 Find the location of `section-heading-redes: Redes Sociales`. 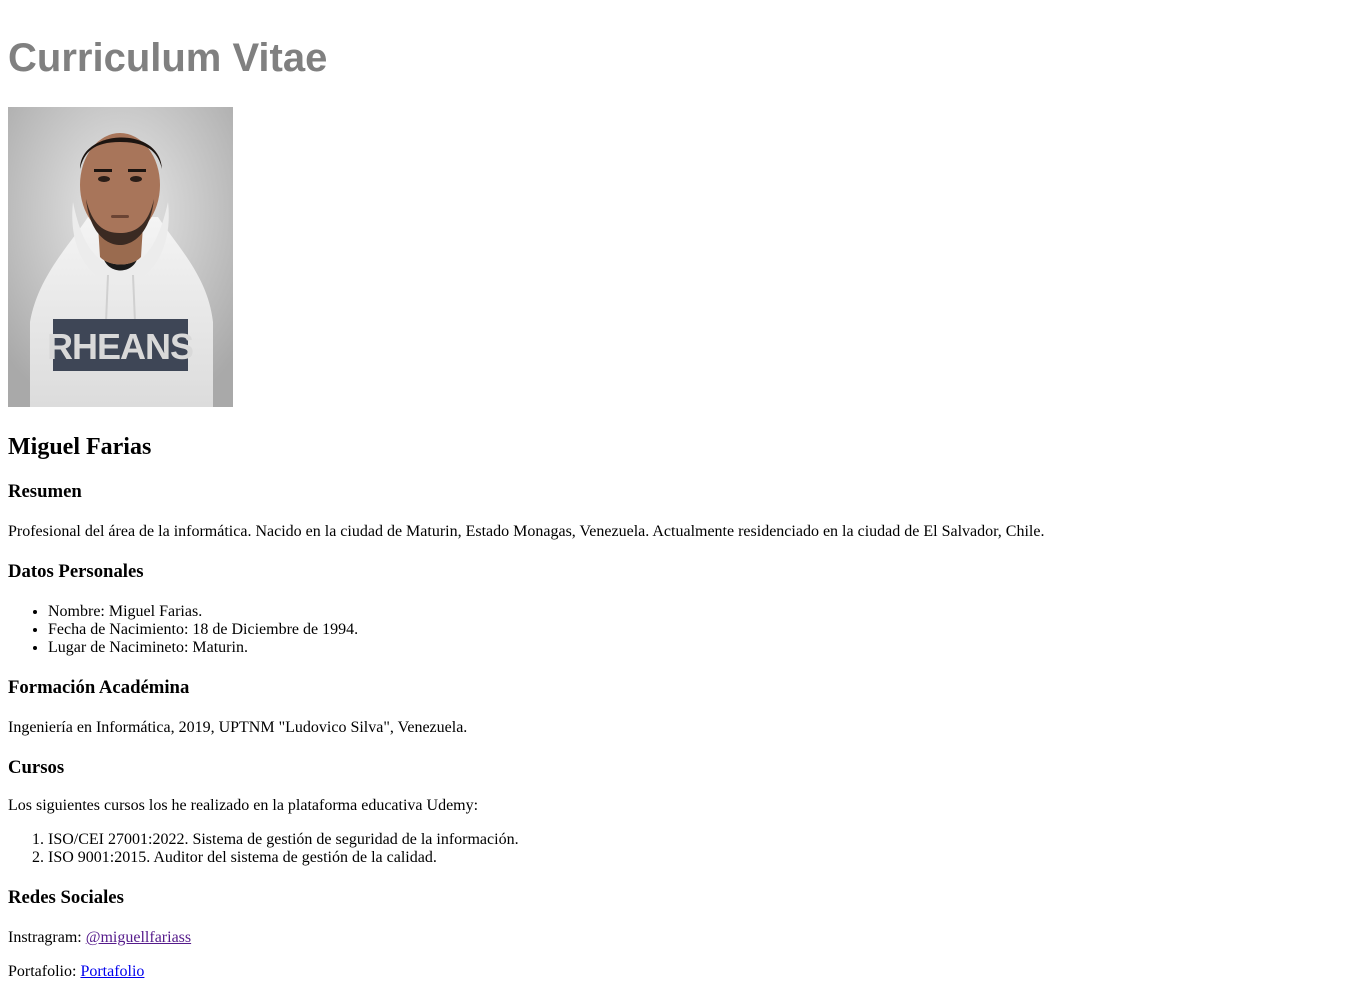

section-heading-redes: Redes Sociales is located at coordinates (66, 897).